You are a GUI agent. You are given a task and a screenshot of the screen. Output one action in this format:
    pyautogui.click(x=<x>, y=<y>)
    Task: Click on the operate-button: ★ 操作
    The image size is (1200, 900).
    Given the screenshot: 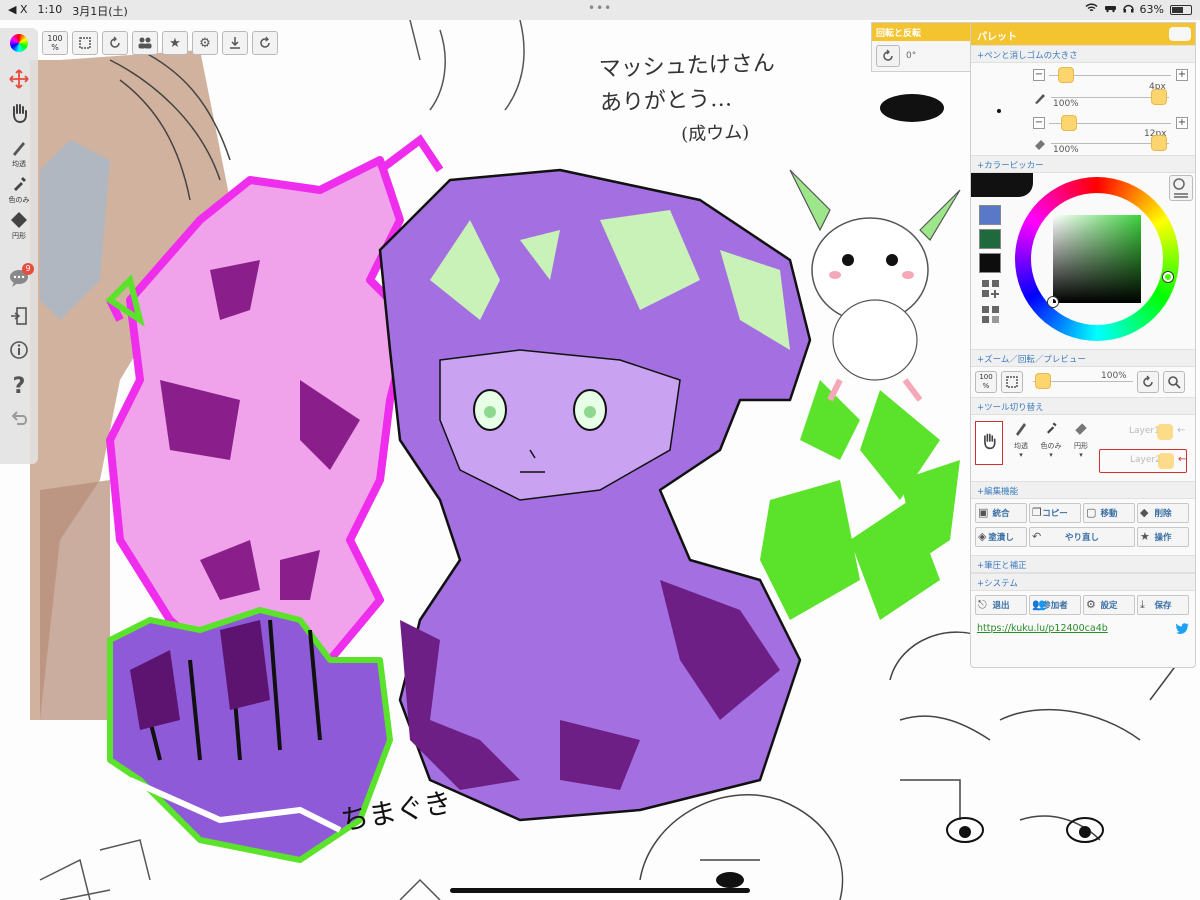 What is the action you would take?
    pyautogui.click(x=1163, y=537)
    